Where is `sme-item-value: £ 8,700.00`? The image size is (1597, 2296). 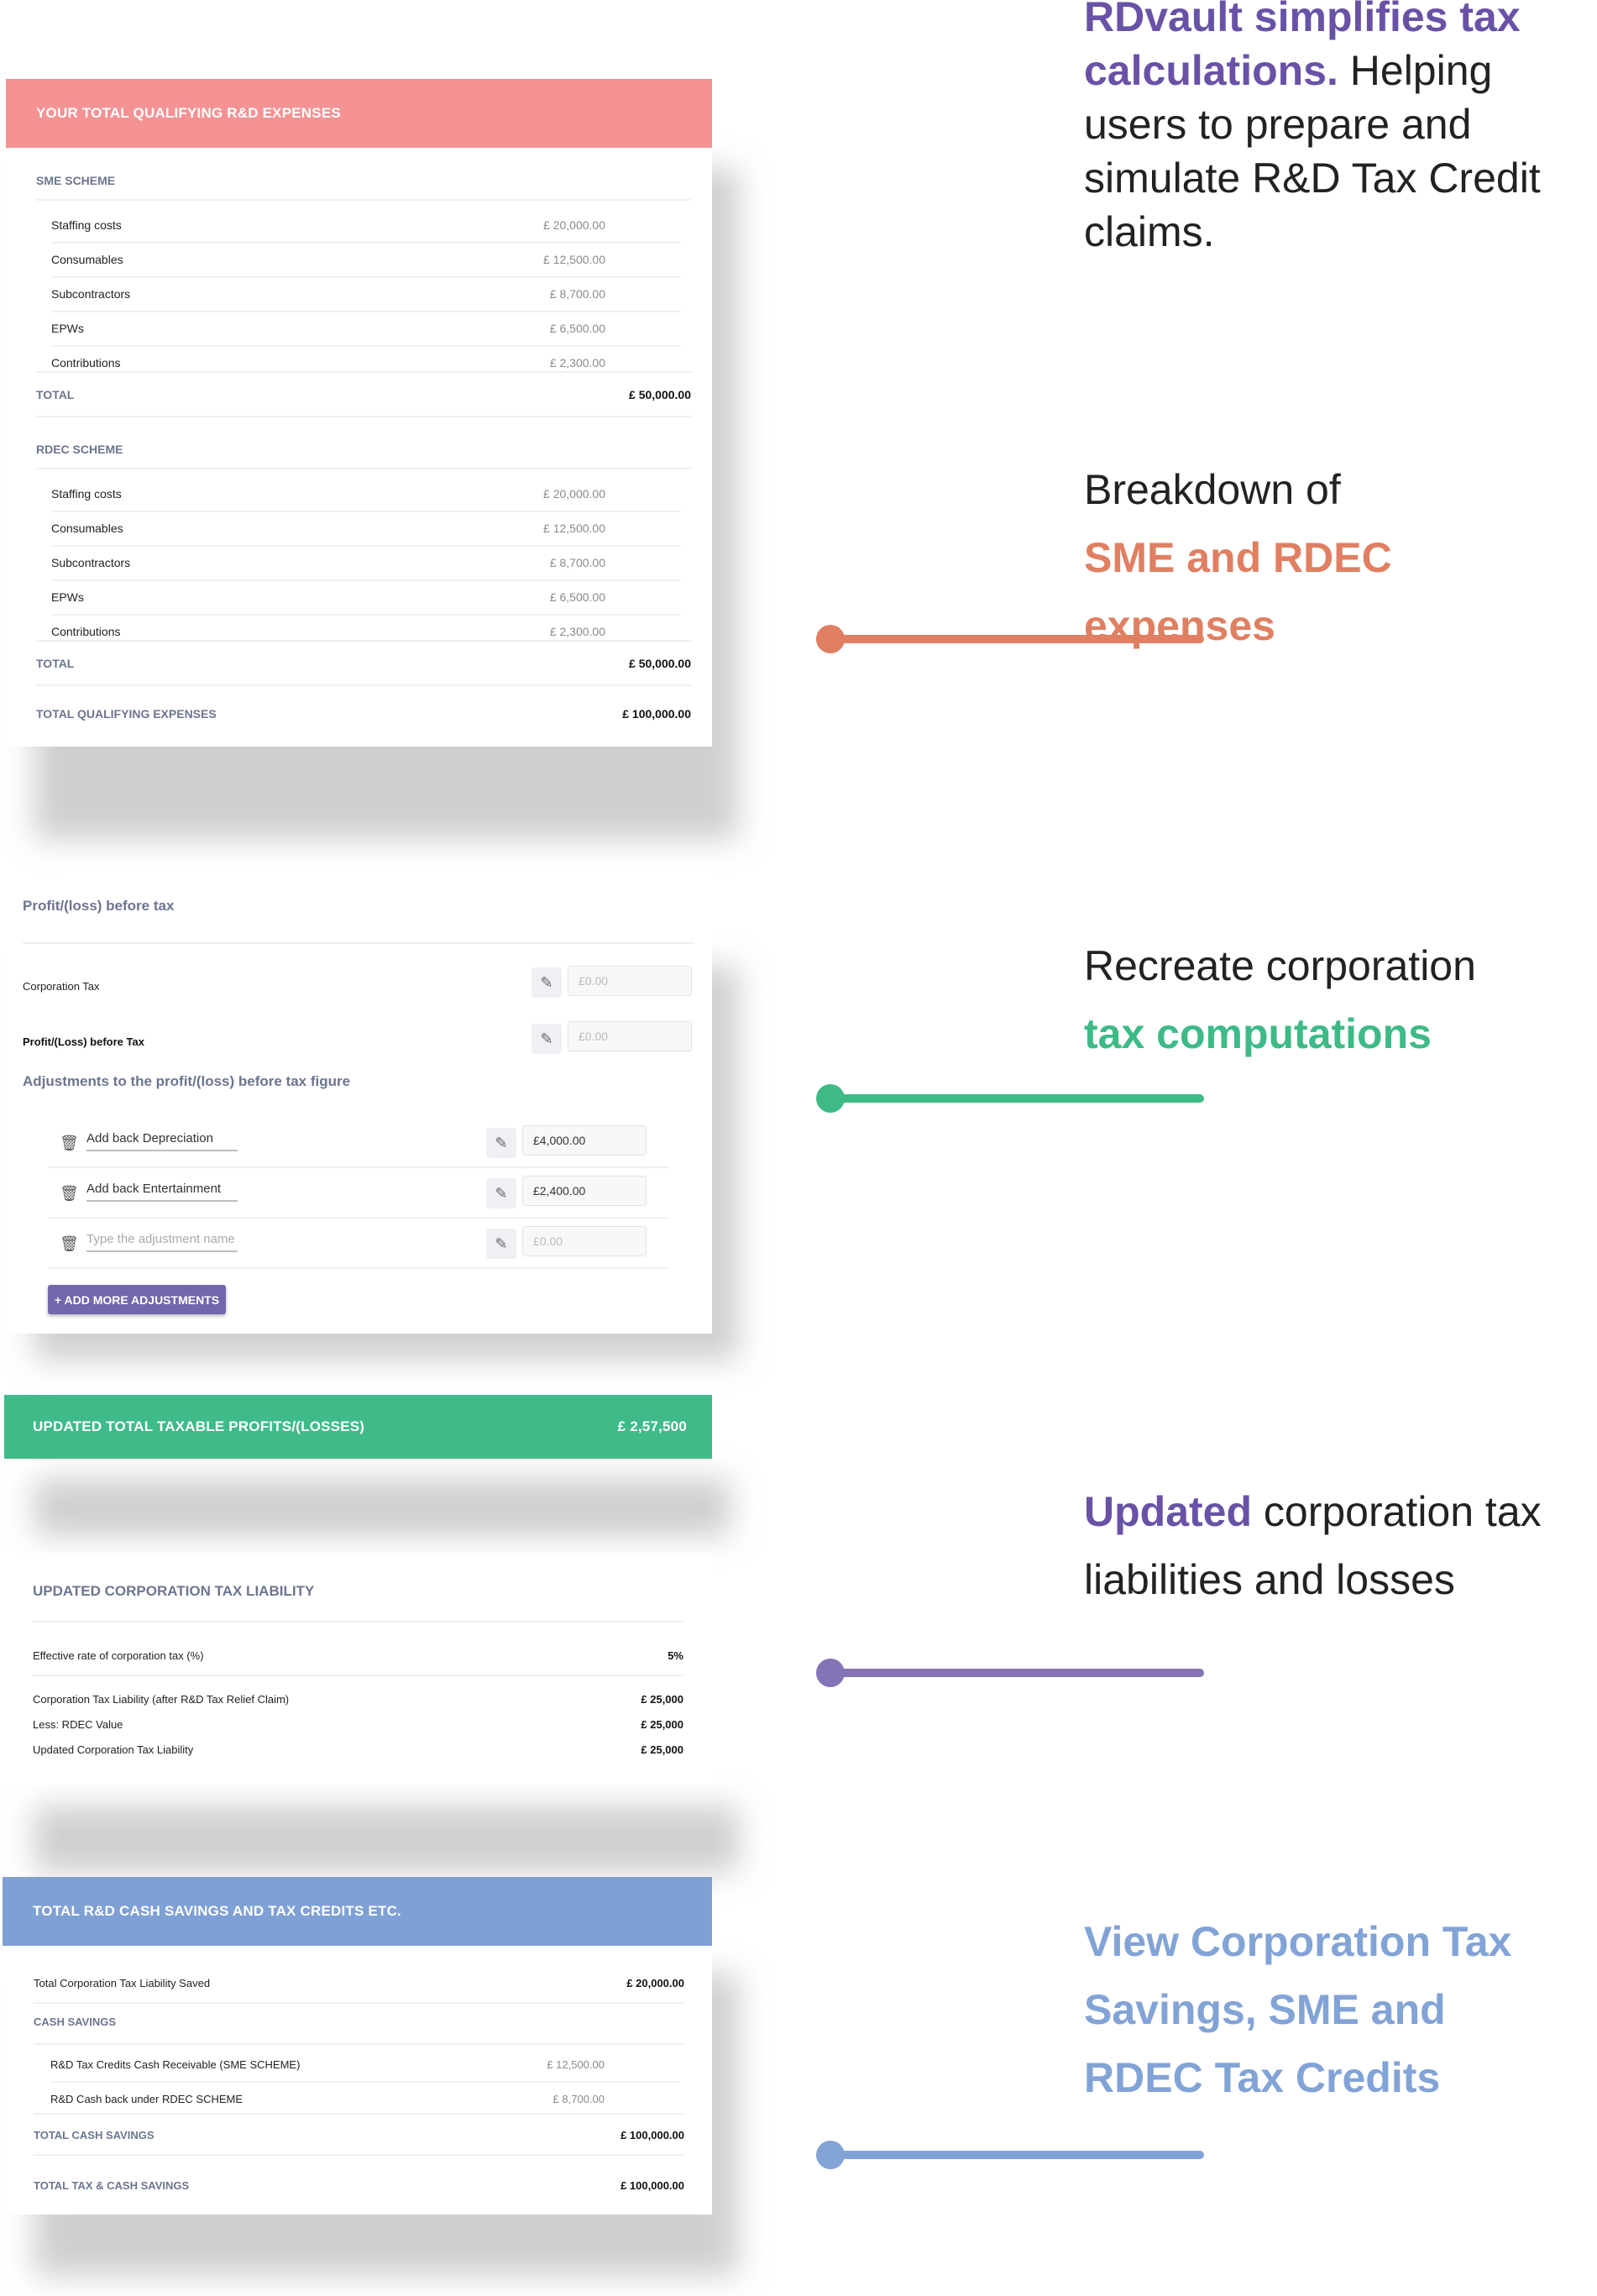
sme-item-value: £ 8,700.00 is located at coordinates (577, 294).